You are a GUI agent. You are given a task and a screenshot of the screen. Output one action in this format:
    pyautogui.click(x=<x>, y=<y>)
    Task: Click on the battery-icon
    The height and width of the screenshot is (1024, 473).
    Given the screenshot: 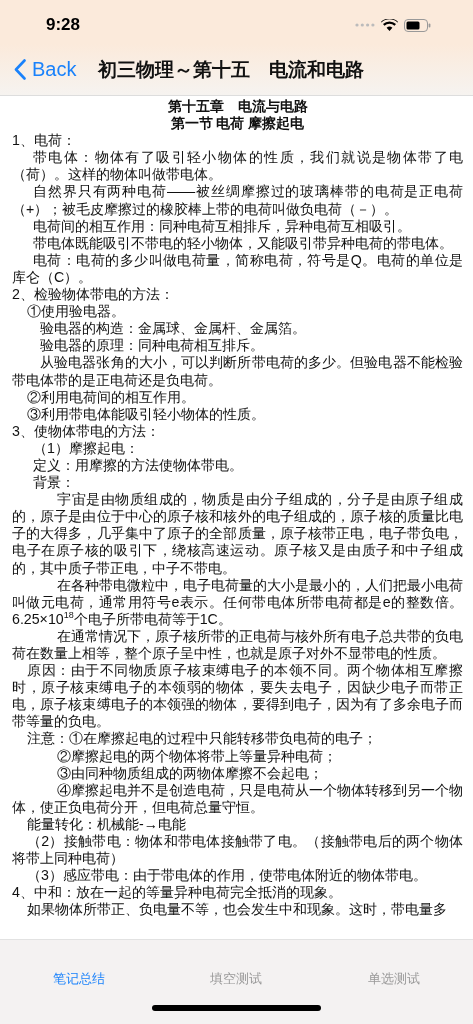 What is the action you would take?
    pyautogui.click(x=417, y=25)
    